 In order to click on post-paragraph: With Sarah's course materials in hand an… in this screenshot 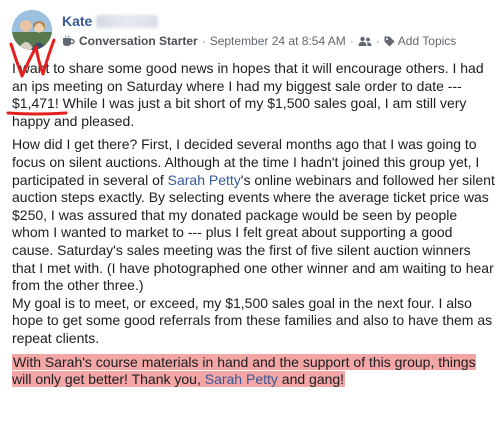, I will do `click(254, 371)`.